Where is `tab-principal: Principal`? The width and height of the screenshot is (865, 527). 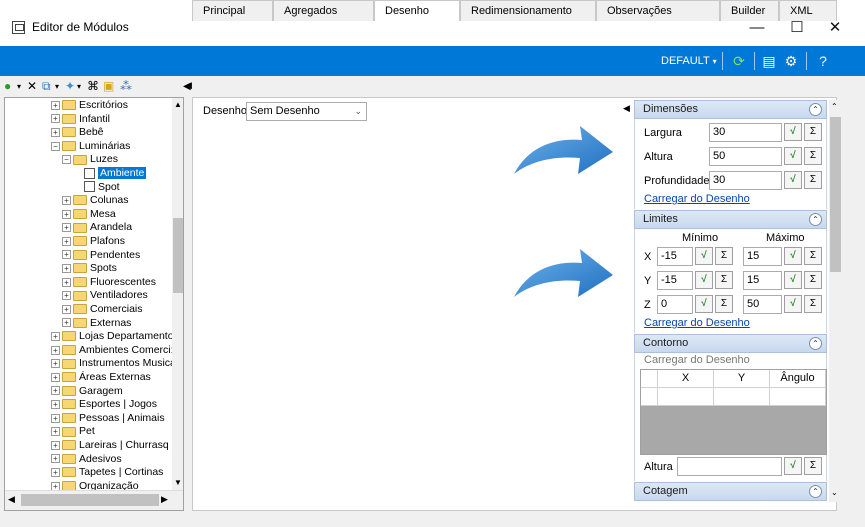 tab-principal: Principal is located at coordinates (232, 10).